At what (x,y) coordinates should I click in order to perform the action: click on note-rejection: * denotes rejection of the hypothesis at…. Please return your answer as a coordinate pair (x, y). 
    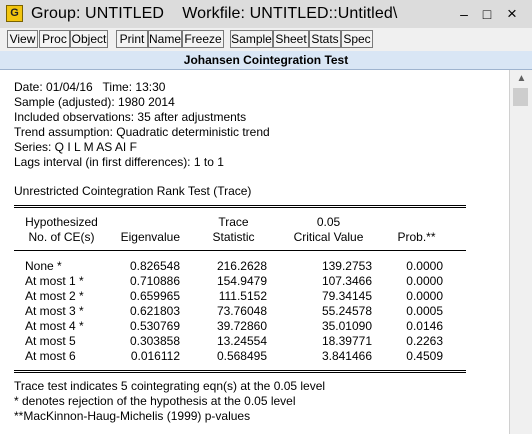
    Looking at the image, I should click on (155, 401).